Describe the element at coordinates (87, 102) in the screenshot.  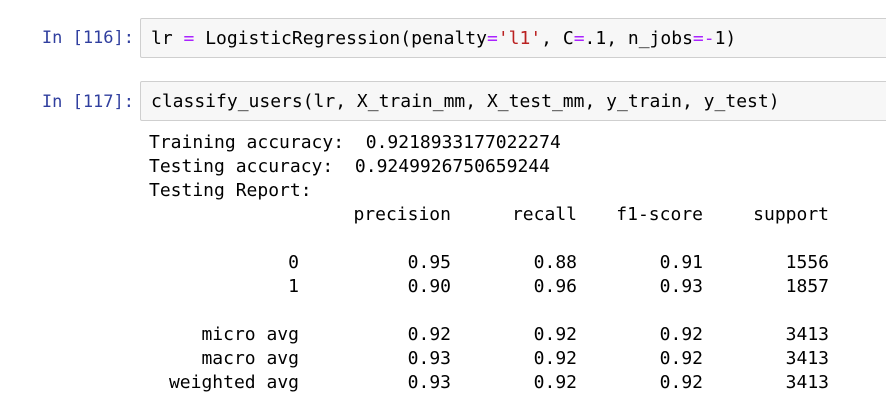
I see `input-prompt-117: In [117]:` at that location.